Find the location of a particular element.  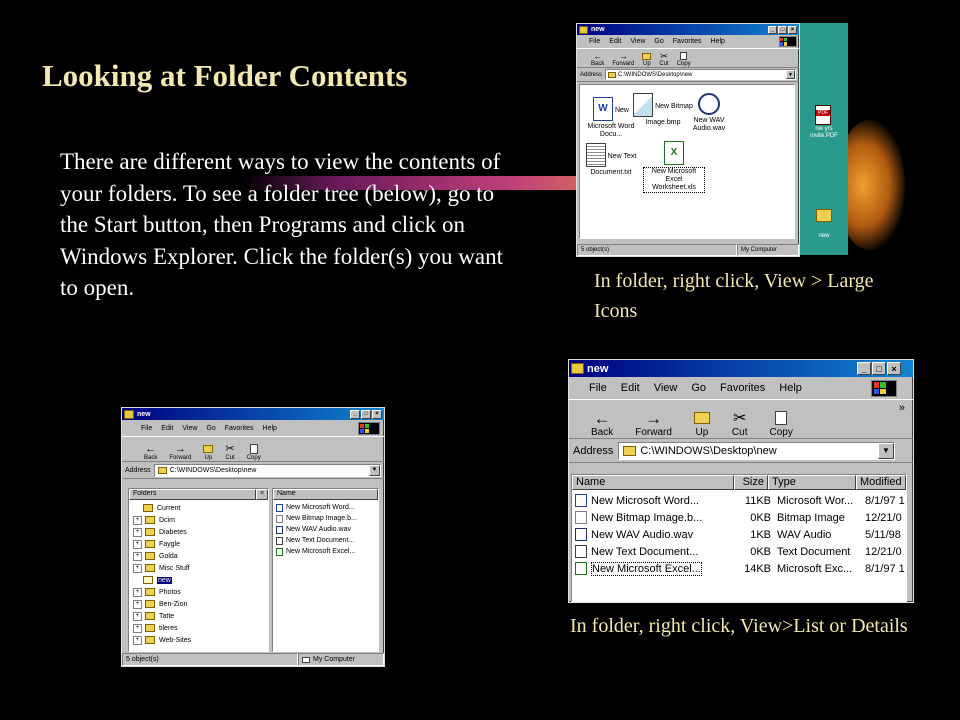

tree-item: new is located at coordinates (198, 580).